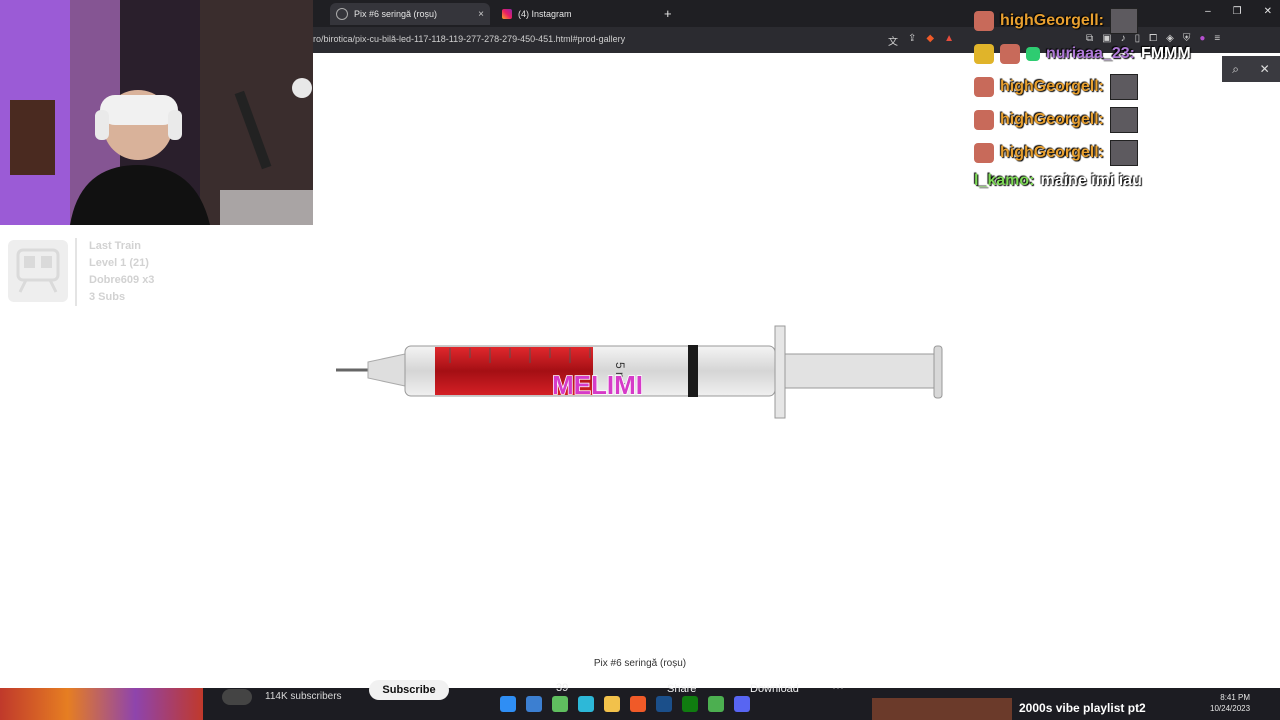  What do you see at coordinates (640, 663) in the screenshot?
I see `product-caption: Pix #6 seringă (roșu)` at bounding box center [640, 663].